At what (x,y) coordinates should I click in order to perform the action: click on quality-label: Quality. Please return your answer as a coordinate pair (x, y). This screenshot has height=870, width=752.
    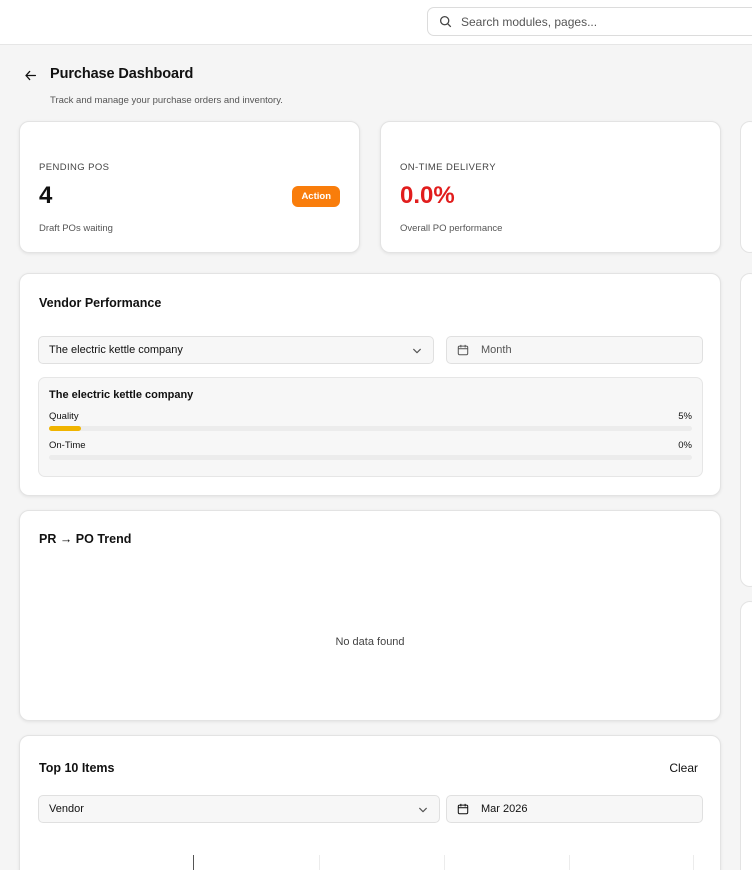
    Looking at the image, I should click on (64, 416).